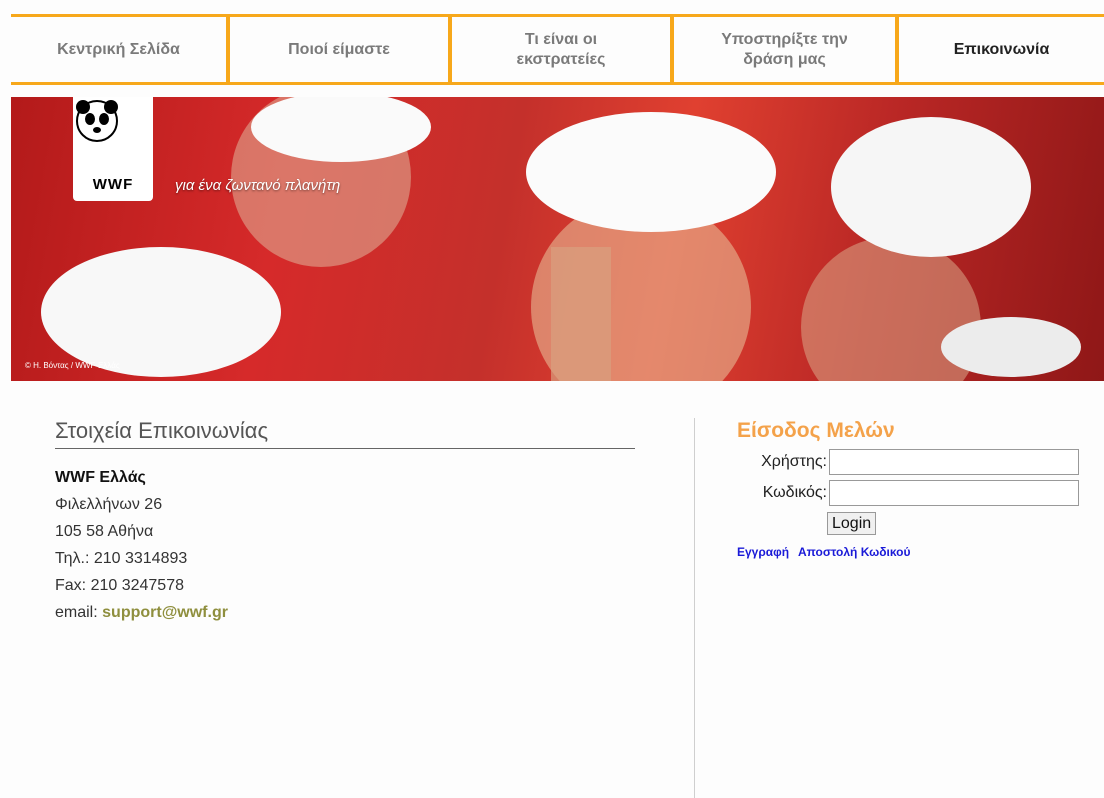 The image size is (1104, 798). Describe the element at coordinates (786, 49) in the screenshot. I see `nav-support: Υποστηρίξτε την δράση μας` at that location.